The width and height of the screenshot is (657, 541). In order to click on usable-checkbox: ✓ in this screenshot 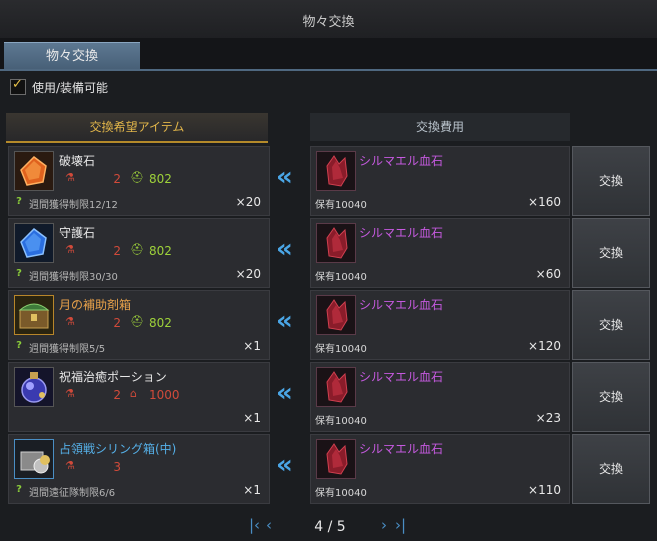, I will do `click(18, 86)`.